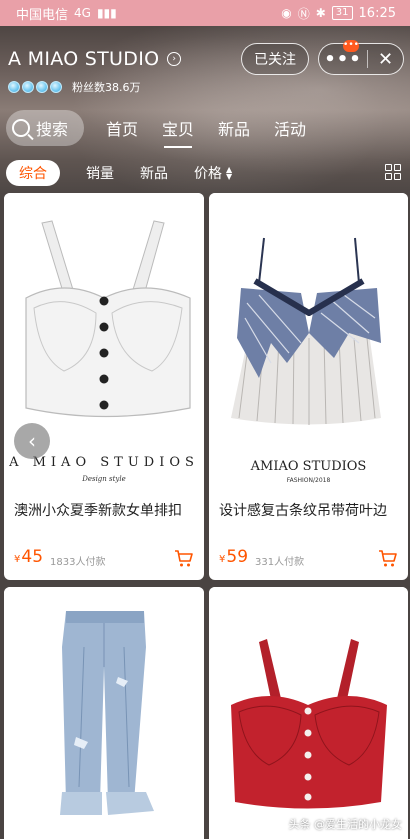 The image size is (410, 839). I want to click on capsule-menu: ••• ✕, so click(361, 59).